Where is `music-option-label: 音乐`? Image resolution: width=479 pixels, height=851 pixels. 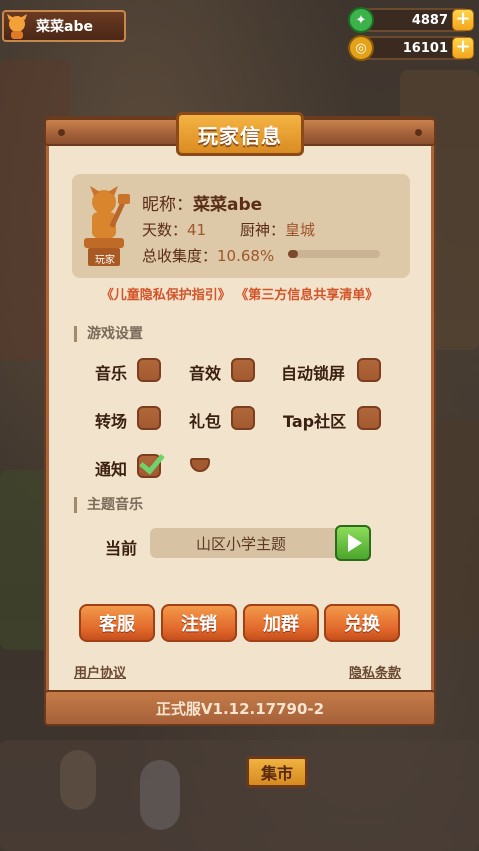 music-option-label: 音乐 is located at coordinates (111, 373).